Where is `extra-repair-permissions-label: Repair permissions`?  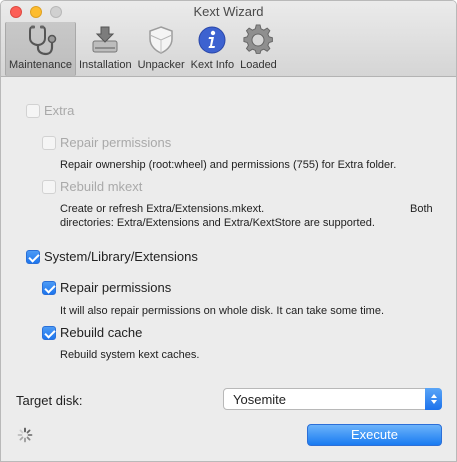
extra-repair-permissions-label: Repair permissions is located at coordinates (116, 142).